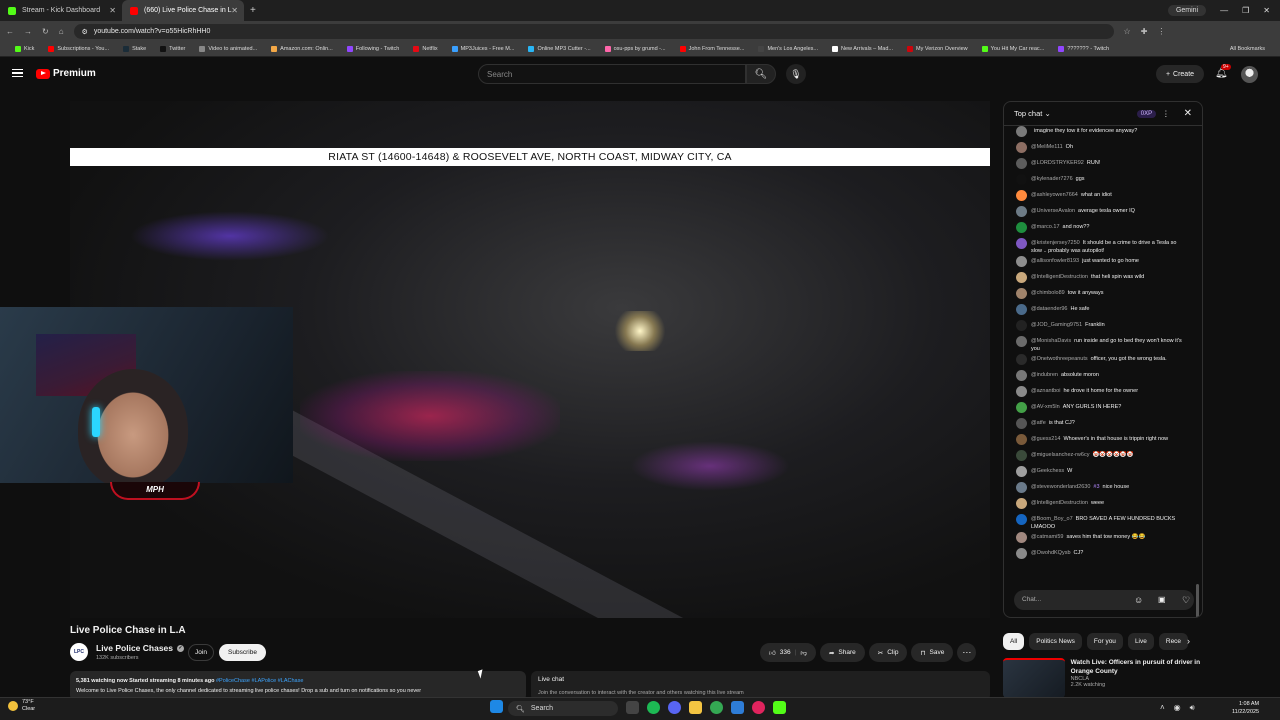 This screenshot has width=1280, height=720. Describe the element at coordinates (1186, 600) in the screenshot. I see `heart-icon: ♡` at that location.